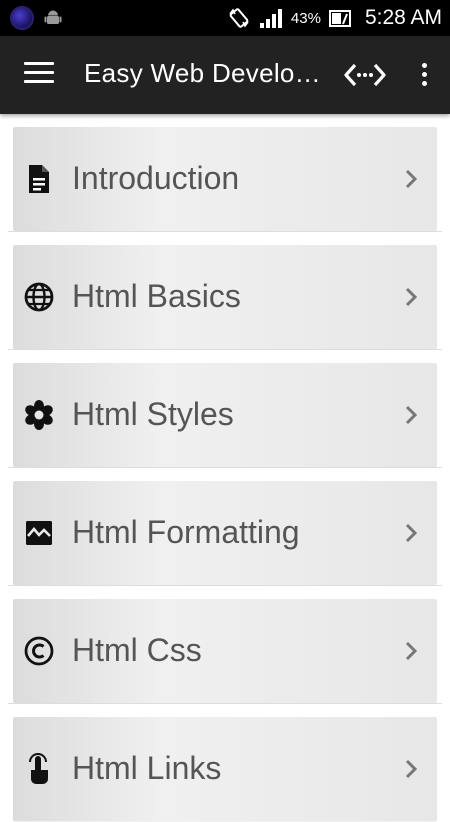 The width and height of the screenshot is (450, 822). Describe the element at coordinates (137, 650) in the screenshot. I see `list-item-label: Html Css` at that location.